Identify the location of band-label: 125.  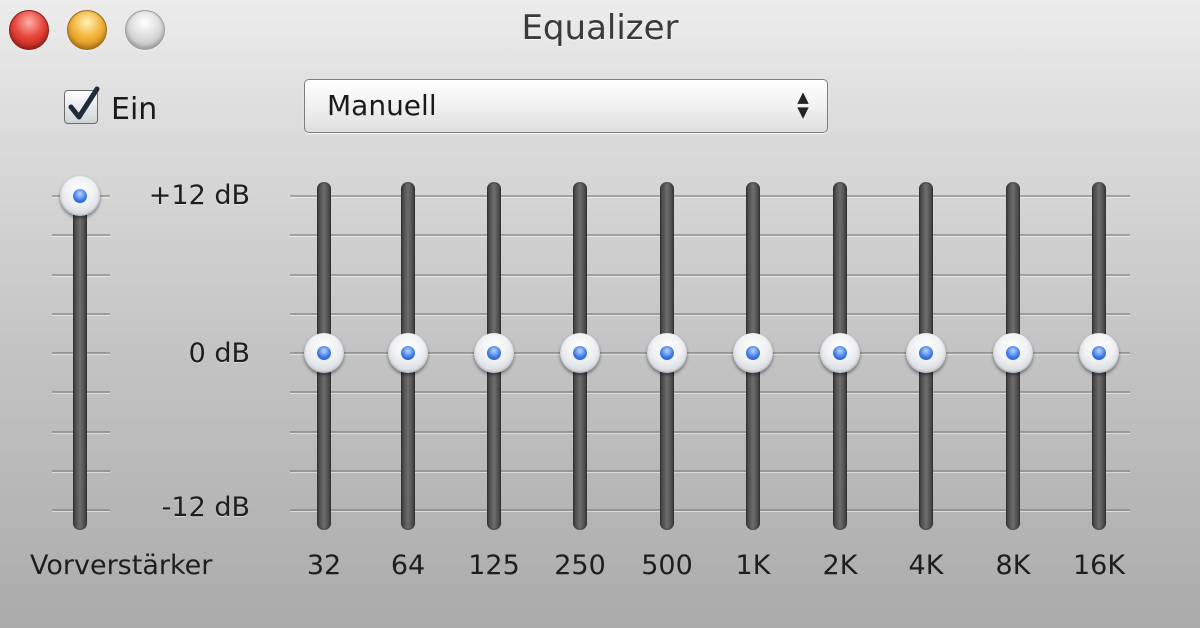
(494, 565).